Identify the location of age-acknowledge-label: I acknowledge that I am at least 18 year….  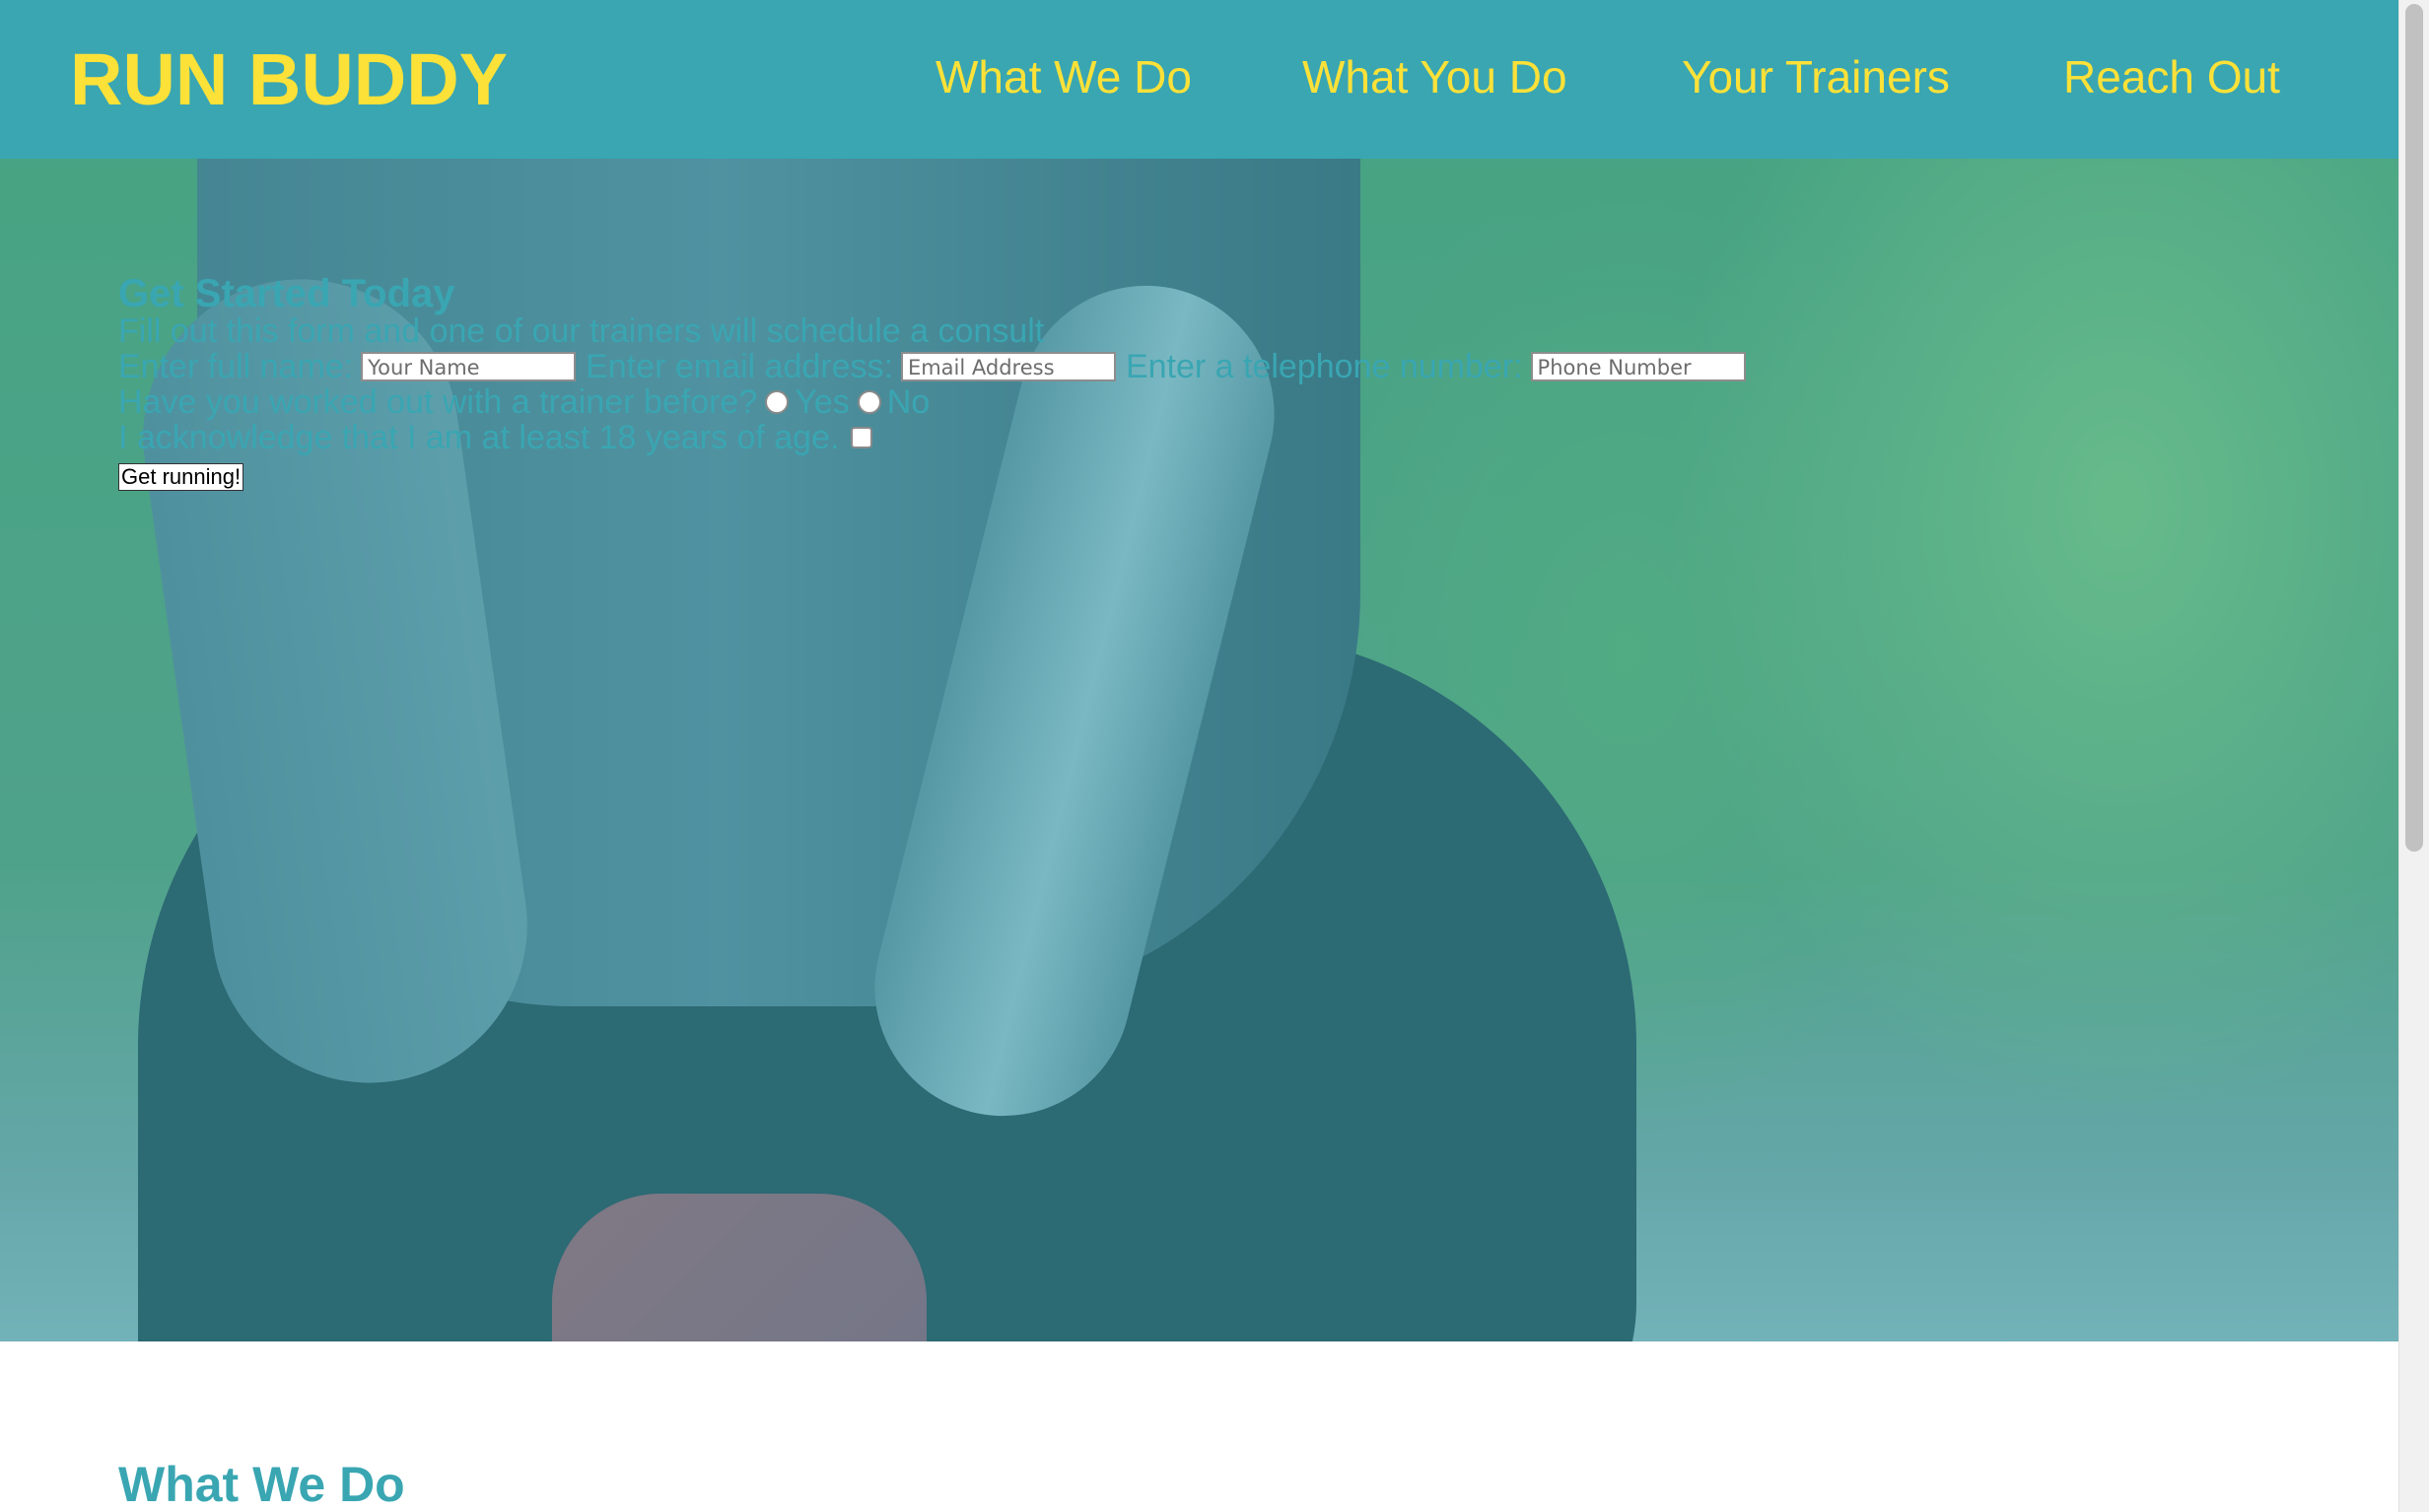
(479, 437).